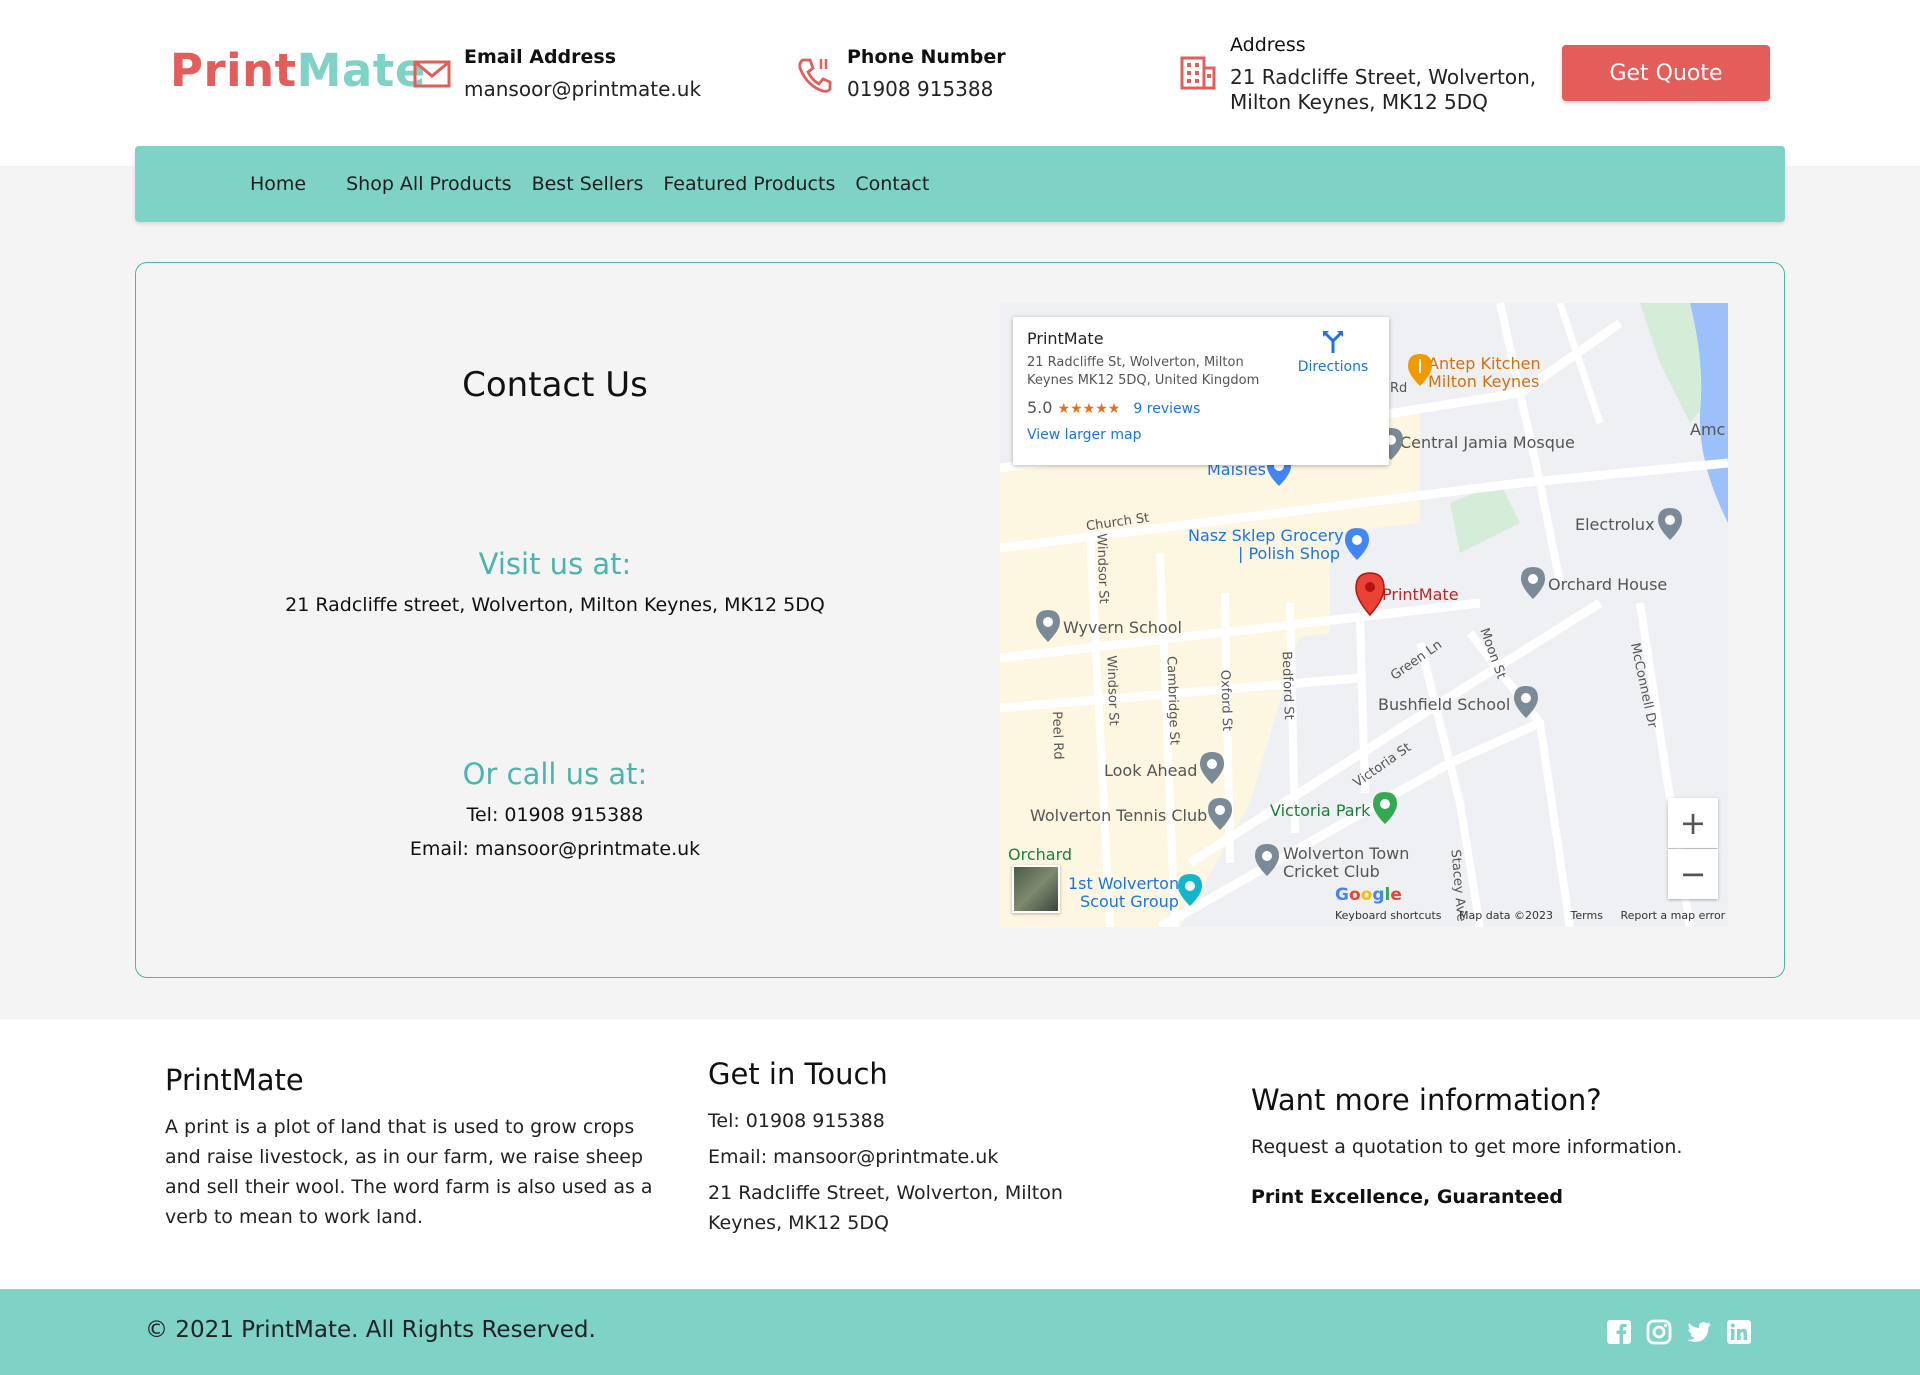 The height and width of the screenshot is (1375, 1920). What do you see at coordinates (1320, 810) in the screenshot?
I see `place-victoria-park: Victoria Park` at bounding box center [1320, 810].